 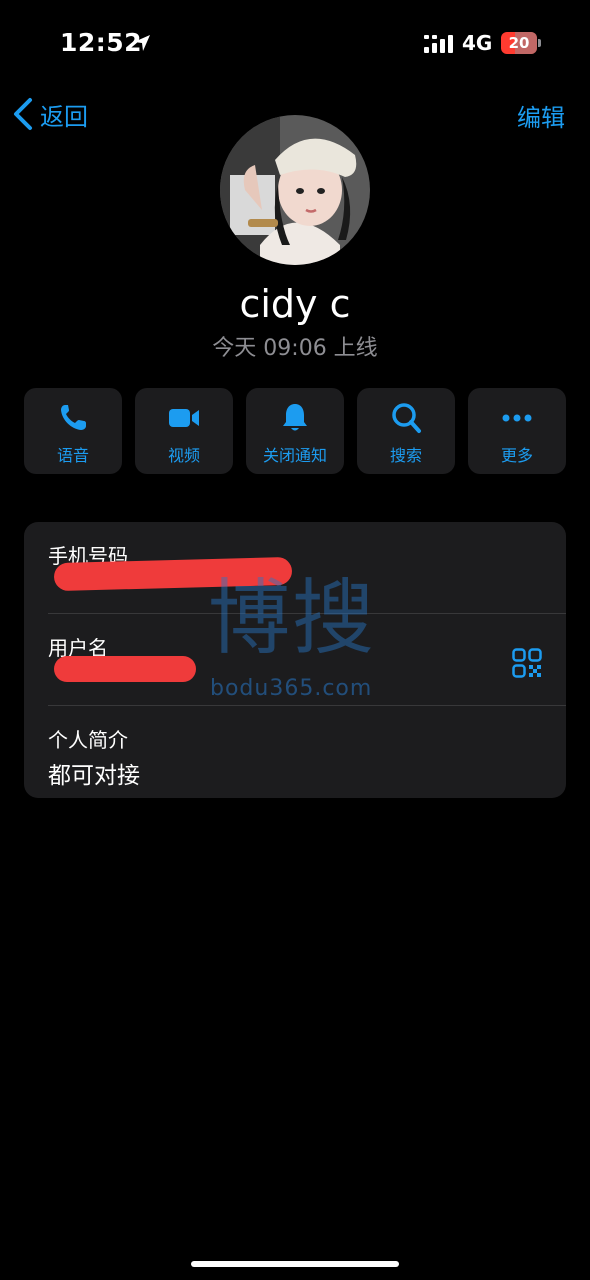 I want to click on video-call-label: 视频, so click(x=183, y=455).